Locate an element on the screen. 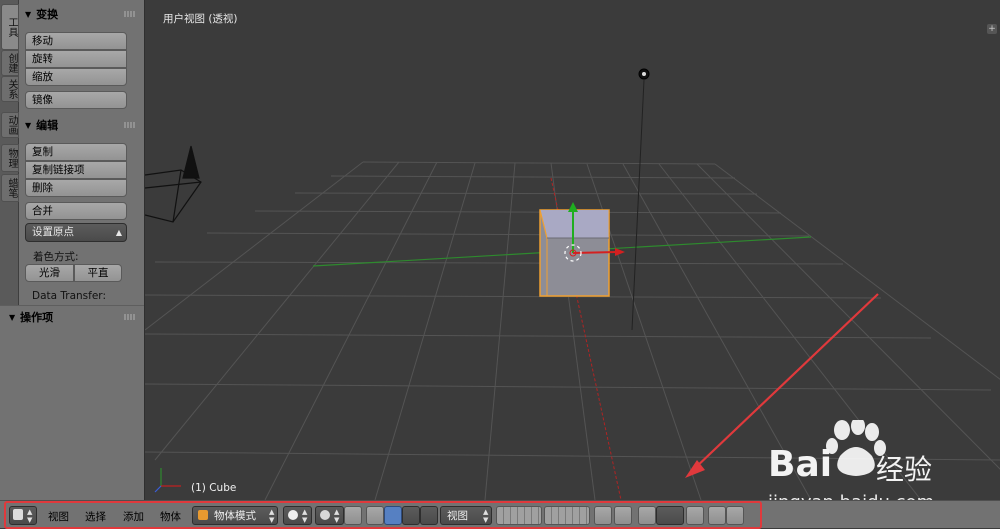  render-still-icon is located at coordinates (717, 515).